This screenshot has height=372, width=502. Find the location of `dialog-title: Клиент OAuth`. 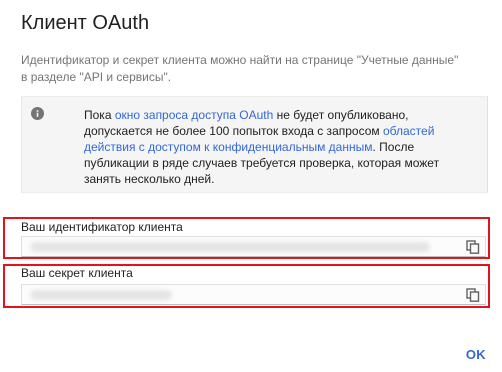

dialog-title: Клиент OAuth is located at coordinates (85, 23).